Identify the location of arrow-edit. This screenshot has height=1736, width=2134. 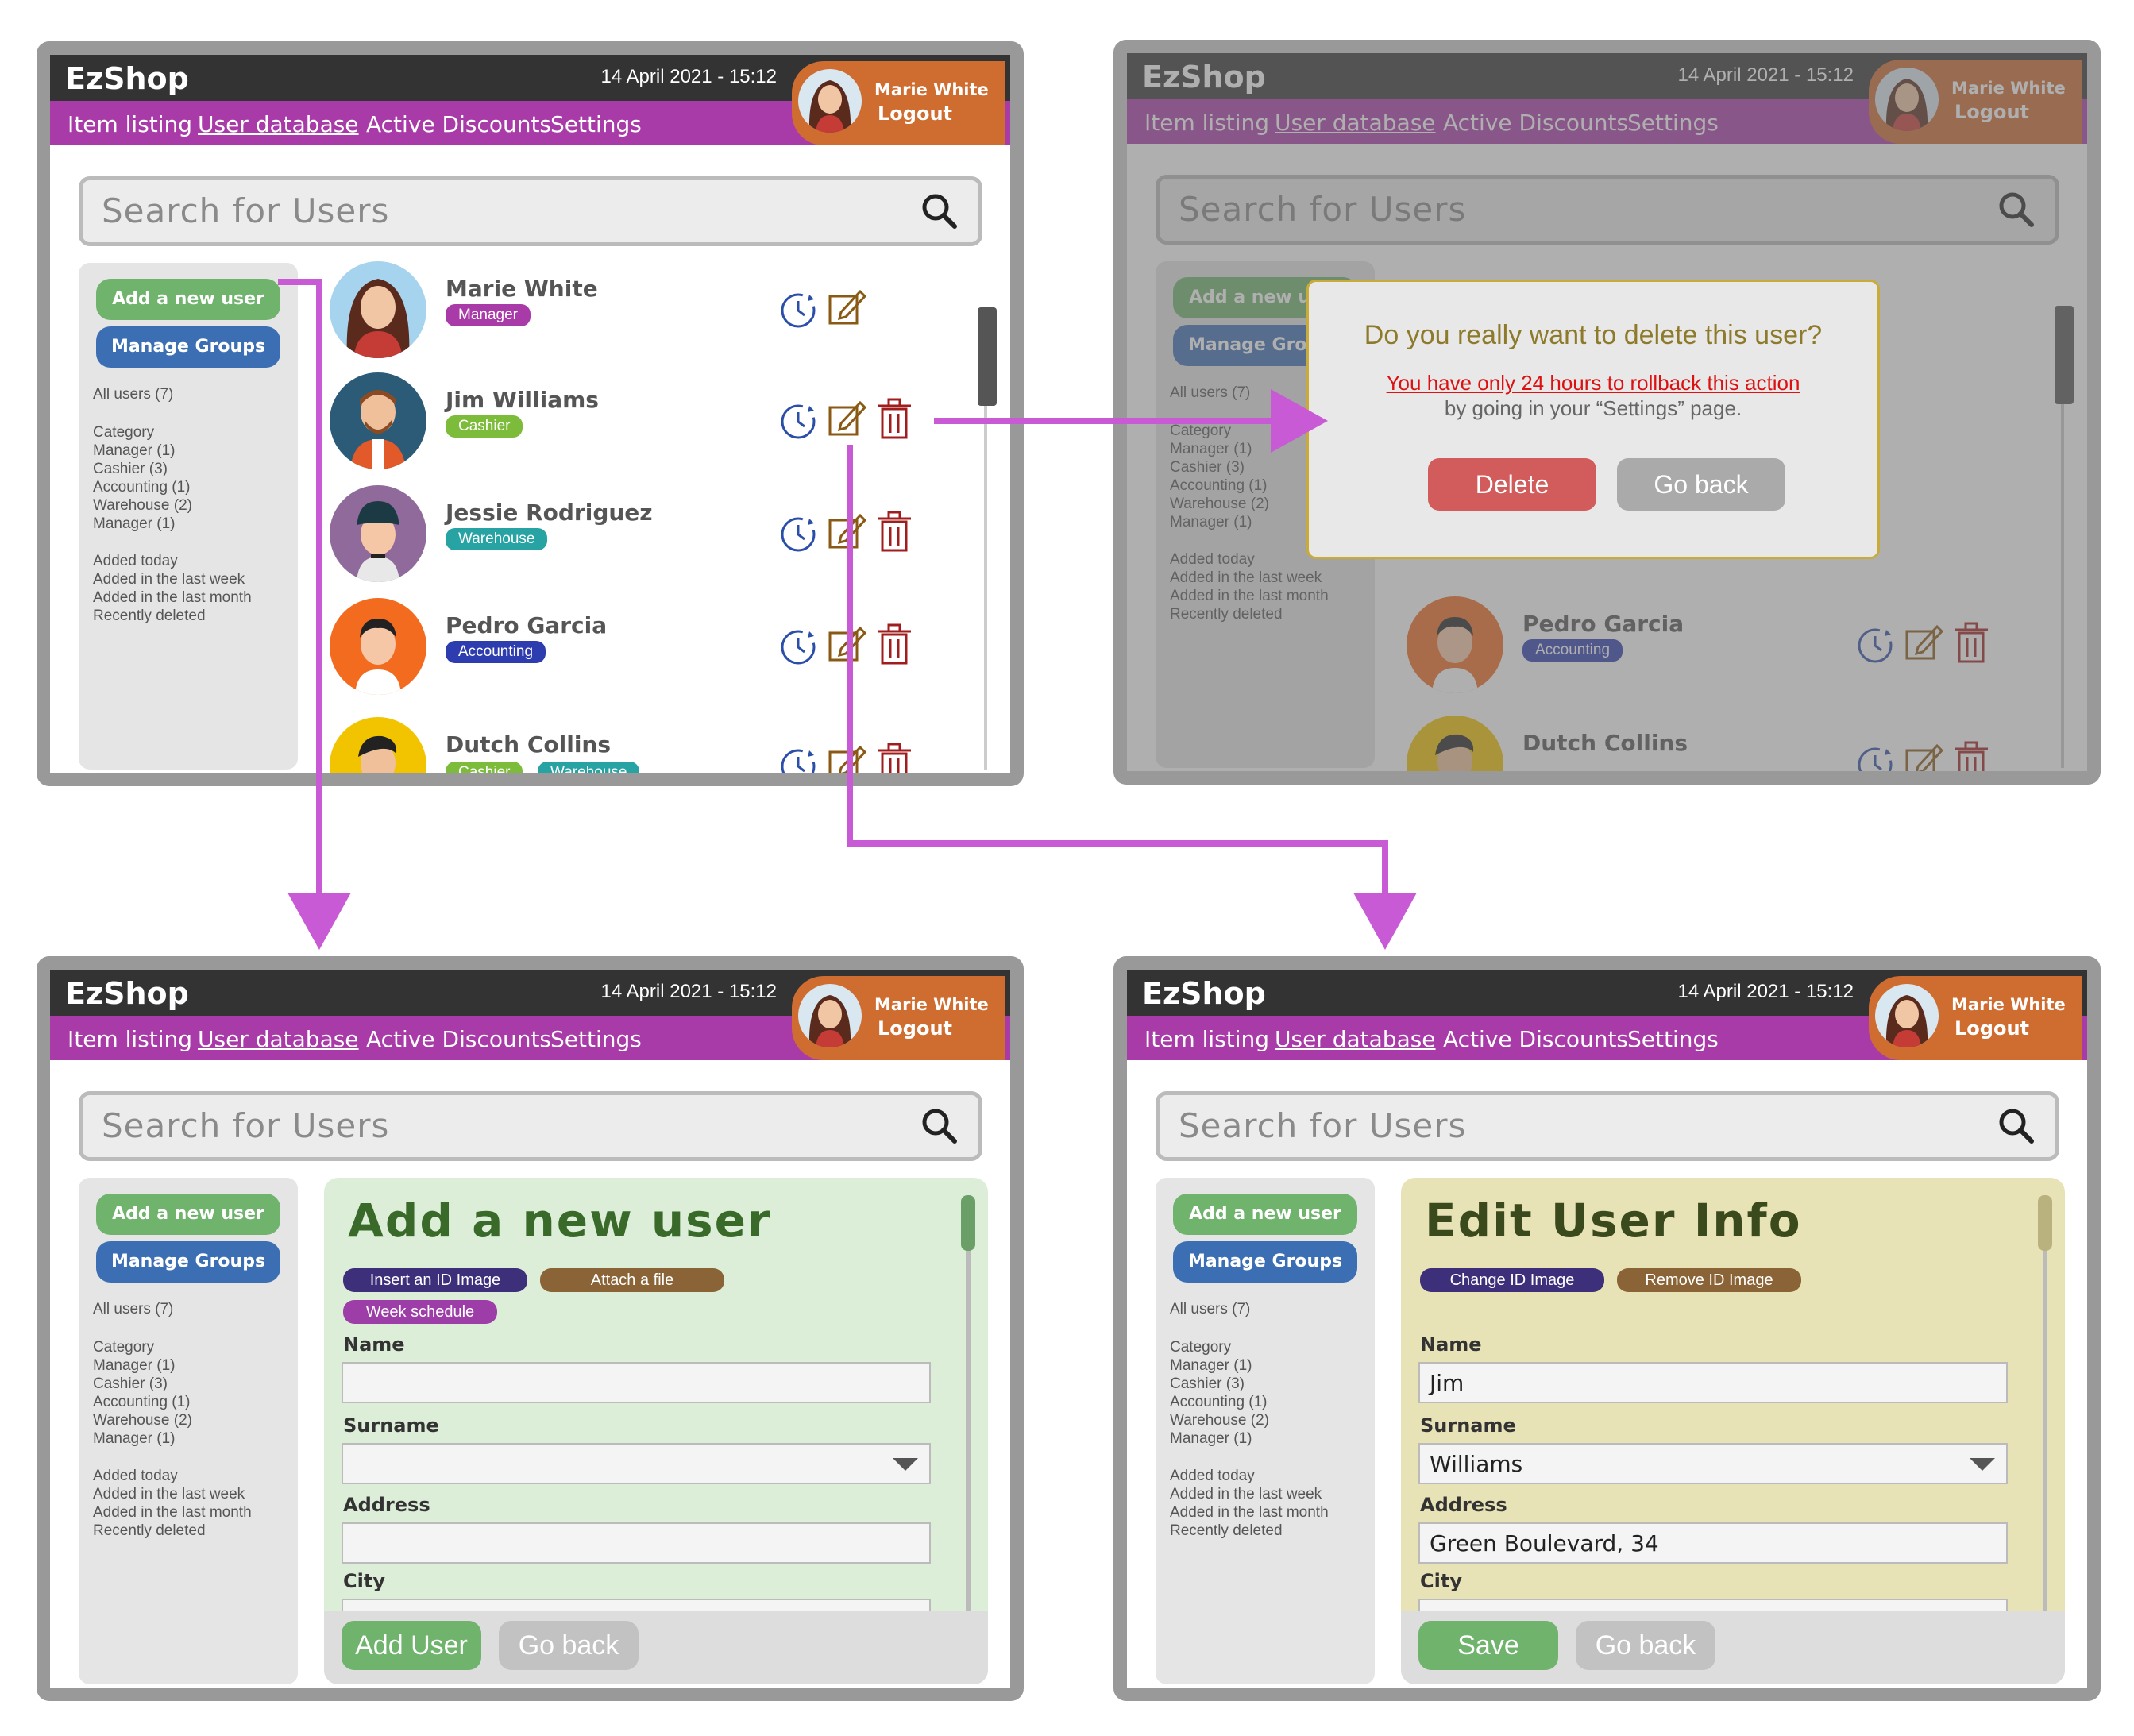
(1132, 697).